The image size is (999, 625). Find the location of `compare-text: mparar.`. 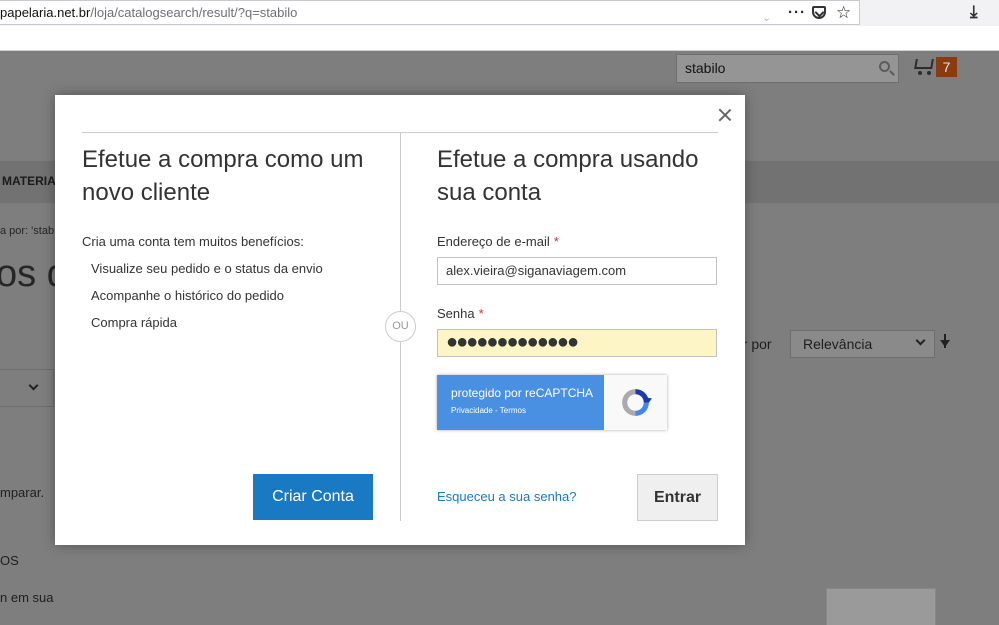

compare-text: mparar. is located at coordinates (22, 492).